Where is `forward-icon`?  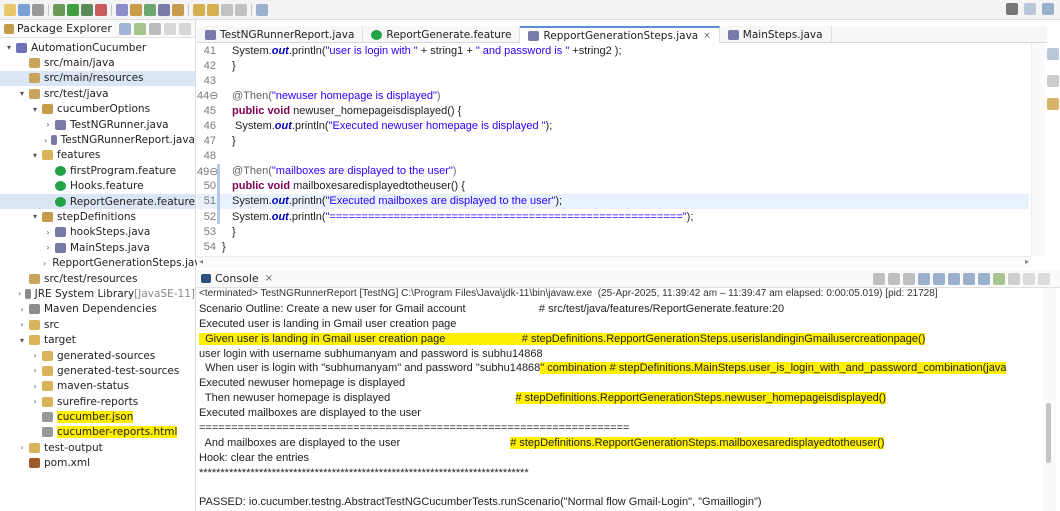
forward-icon is located at coordinates (241, 9).